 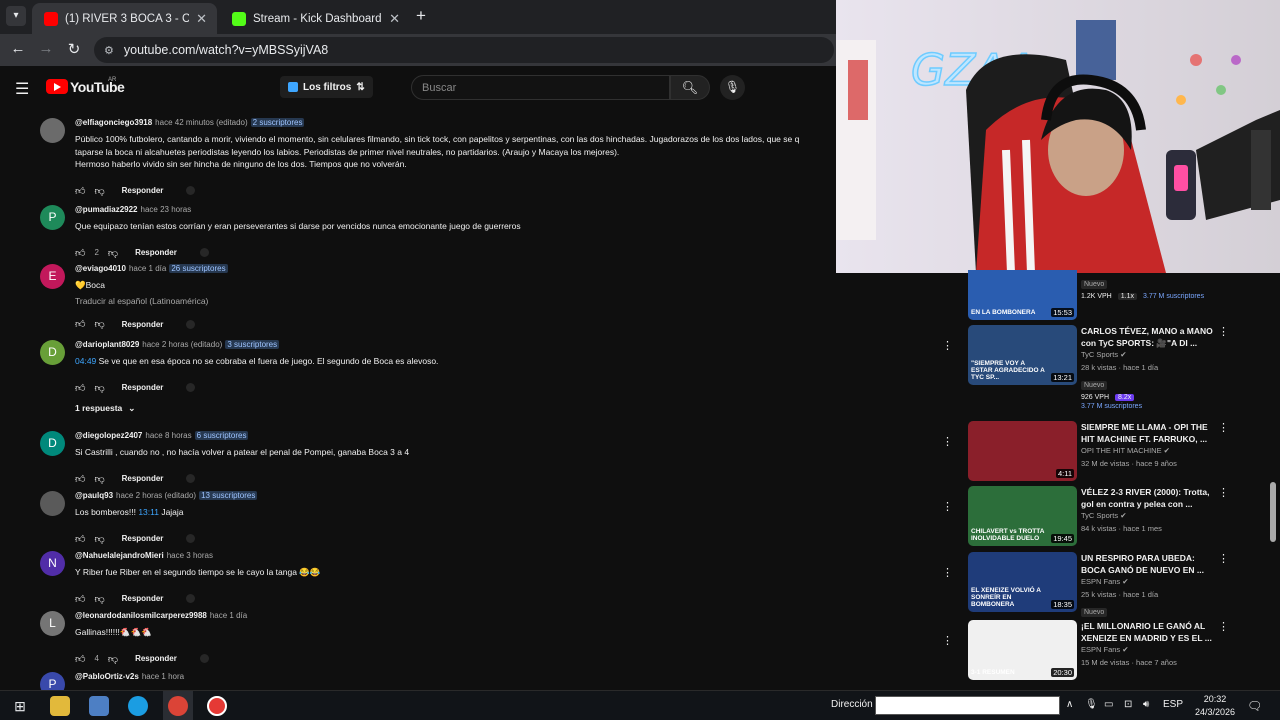 I want to click on replies-toggle: 1 respuesta ⌄, so click(x=105, y=408).